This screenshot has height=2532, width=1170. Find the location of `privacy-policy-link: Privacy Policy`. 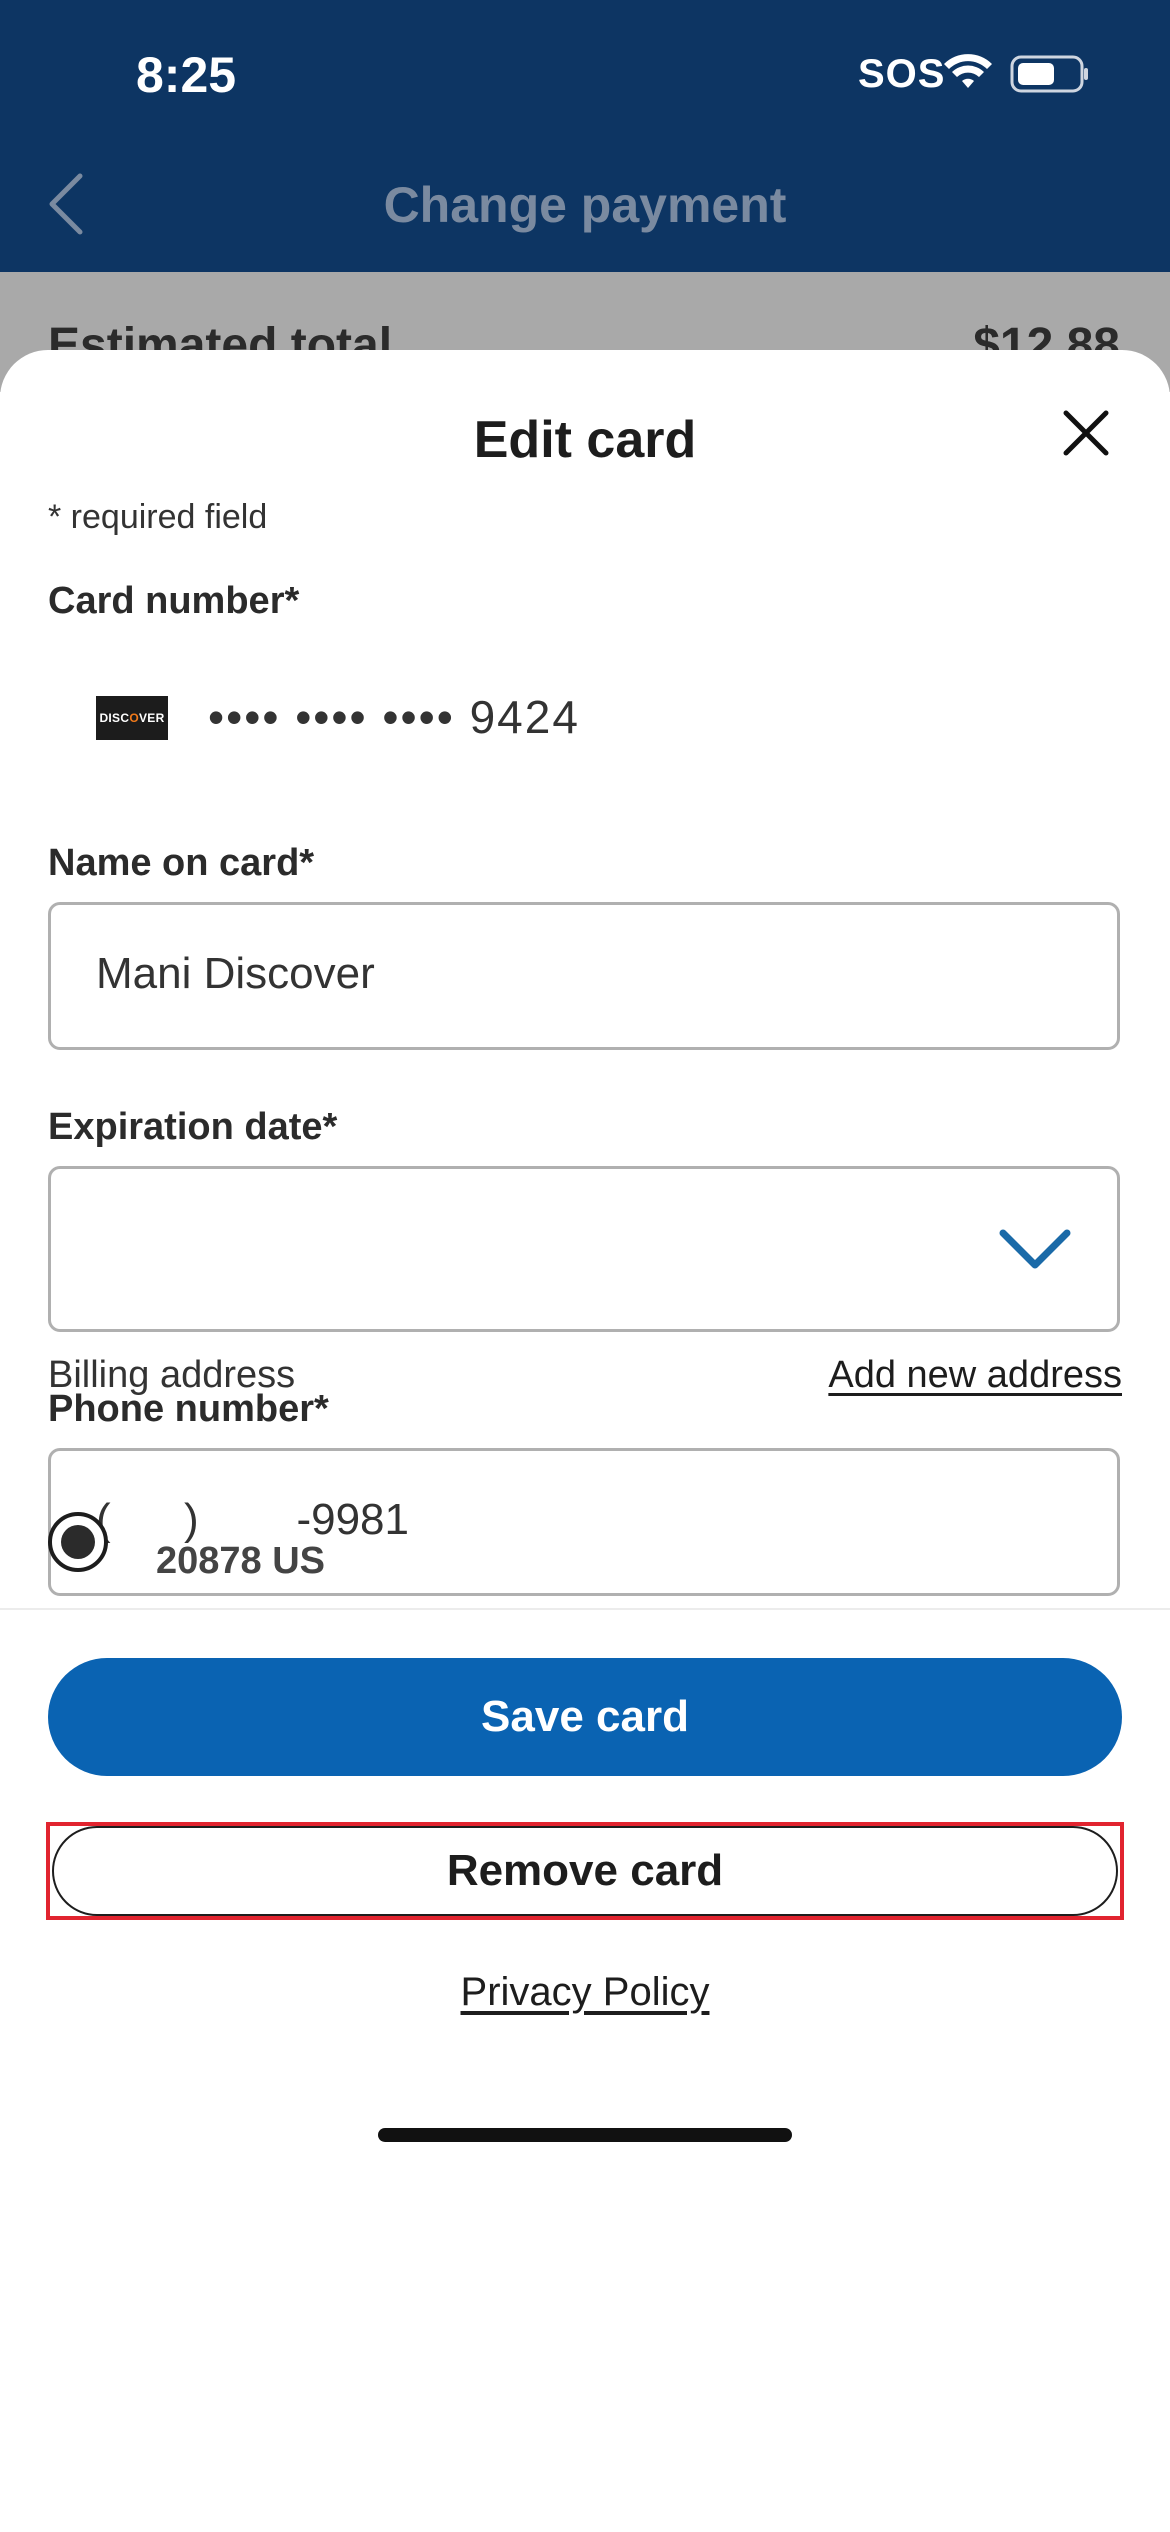

privacy-policy-link: Privacy Policy is located at coordinates (585, 1992).